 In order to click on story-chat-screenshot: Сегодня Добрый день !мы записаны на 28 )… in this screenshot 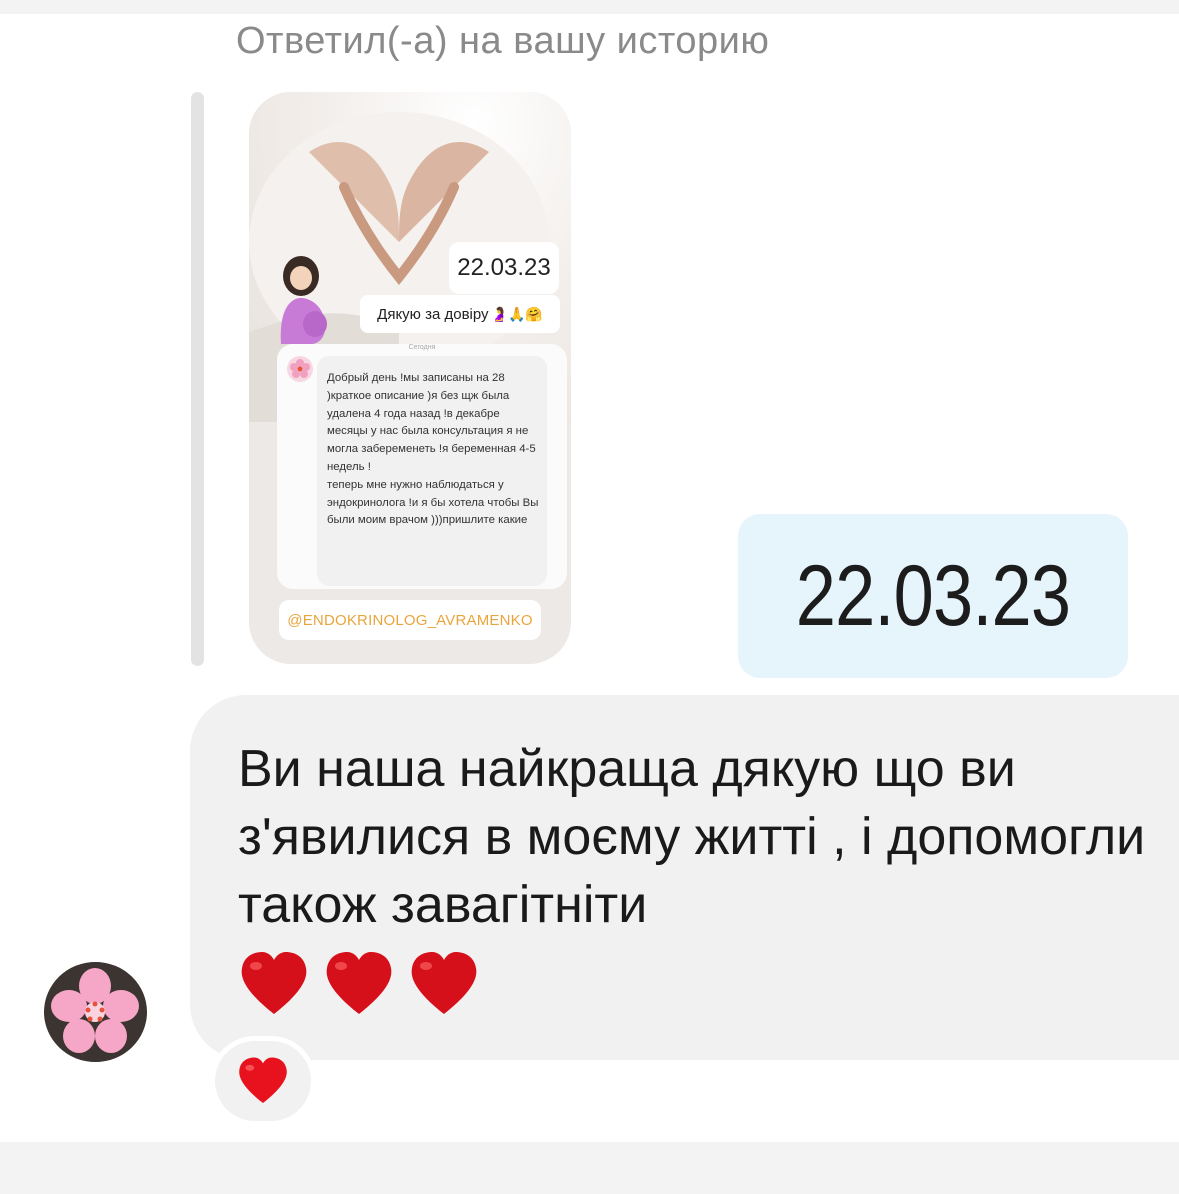, I will do `click(422, 466)`.